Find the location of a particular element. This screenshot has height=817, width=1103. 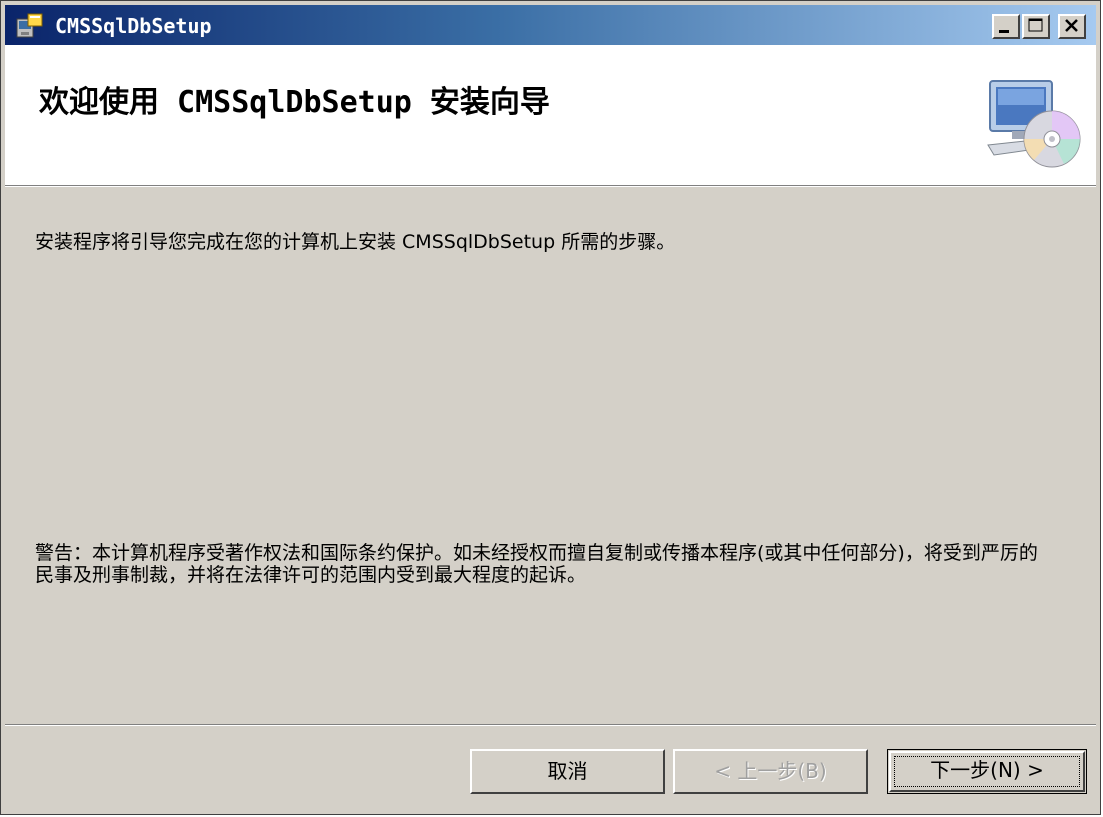

maximize-button is located at coordinates (1036, 26).